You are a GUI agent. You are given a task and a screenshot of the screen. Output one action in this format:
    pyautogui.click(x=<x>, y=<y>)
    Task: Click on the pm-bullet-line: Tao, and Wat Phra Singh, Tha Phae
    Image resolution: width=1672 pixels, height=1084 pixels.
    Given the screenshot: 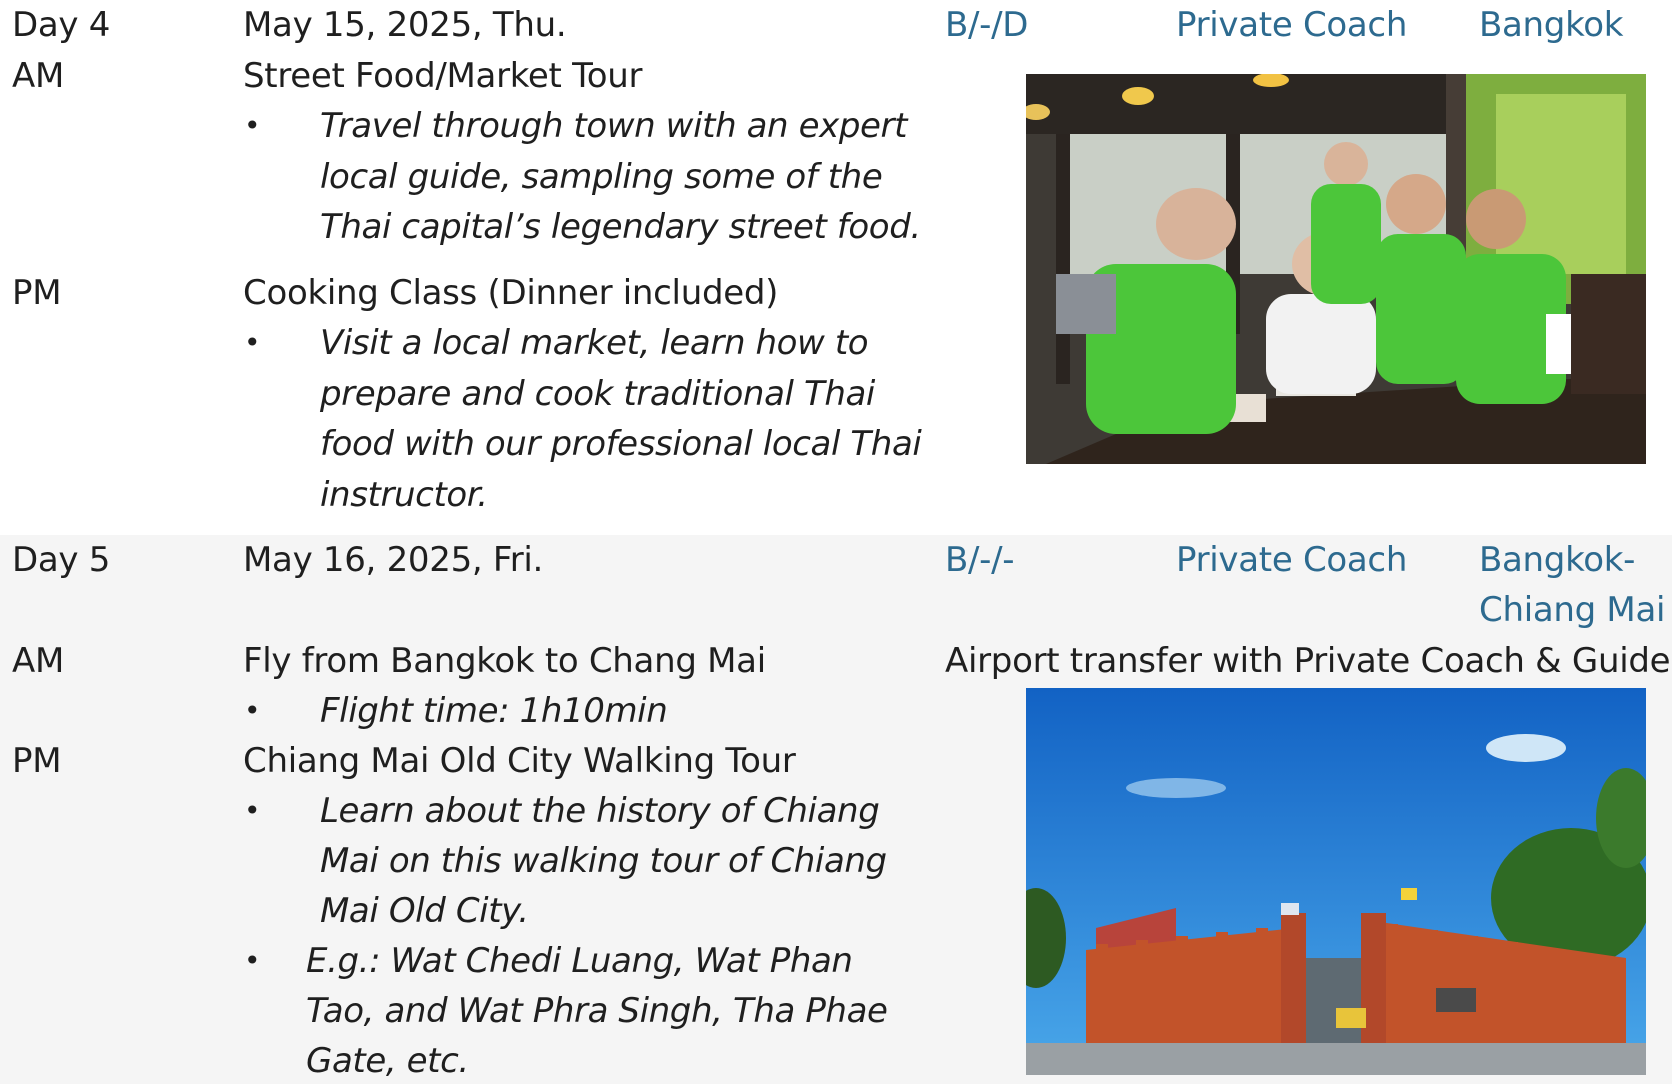 What is the action you would take?
    pyautogui.click(x=597, y=1011)
    